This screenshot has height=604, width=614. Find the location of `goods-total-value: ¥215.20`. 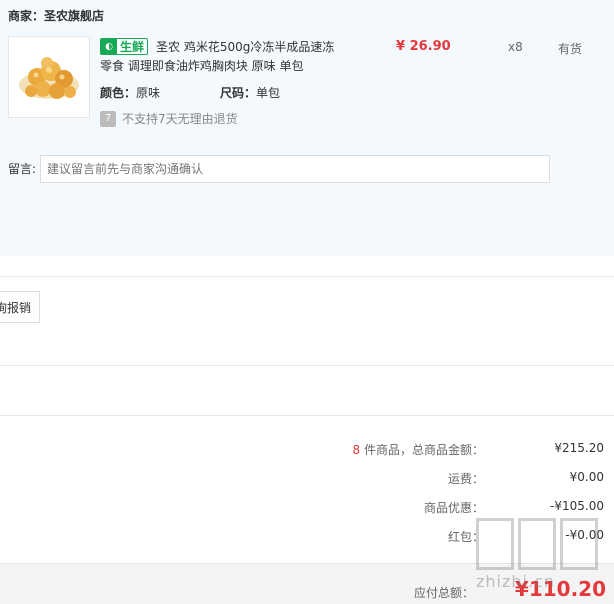

goods-total-value: ¥215.20 is located at coordinates (579, 448).